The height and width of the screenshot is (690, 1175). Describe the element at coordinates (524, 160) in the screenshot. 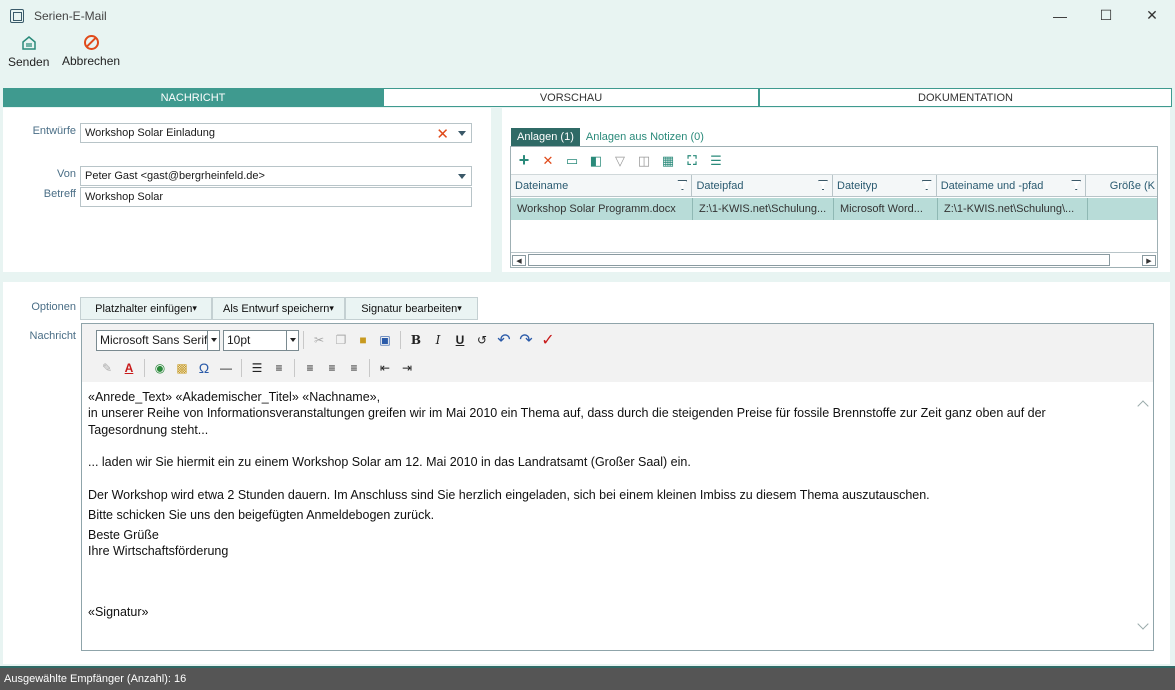

I see `add-icon: +` at that location.